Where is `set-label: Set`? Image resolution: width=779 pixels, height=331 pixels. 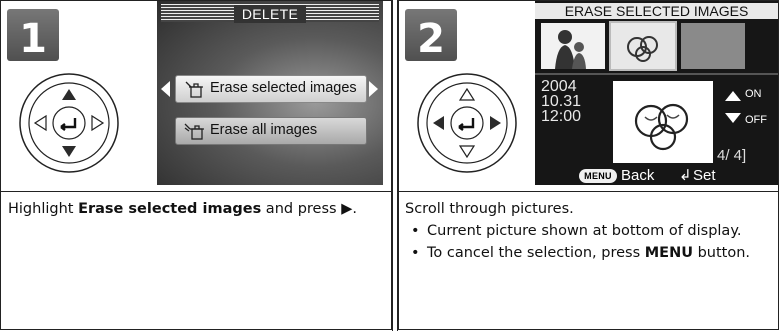 set-label: Set is located at coordinates (704, 175).